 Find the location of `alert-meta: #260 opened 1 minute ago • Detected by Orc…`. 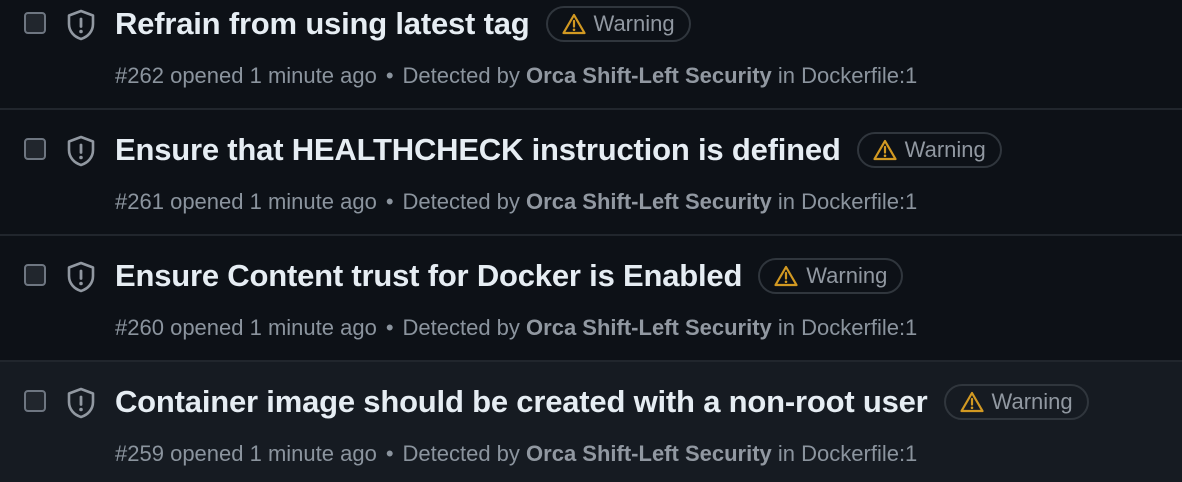

alert-meta: #260 opened 1 minute ago • Detected by Orc… is located at coordinates (516, 327).